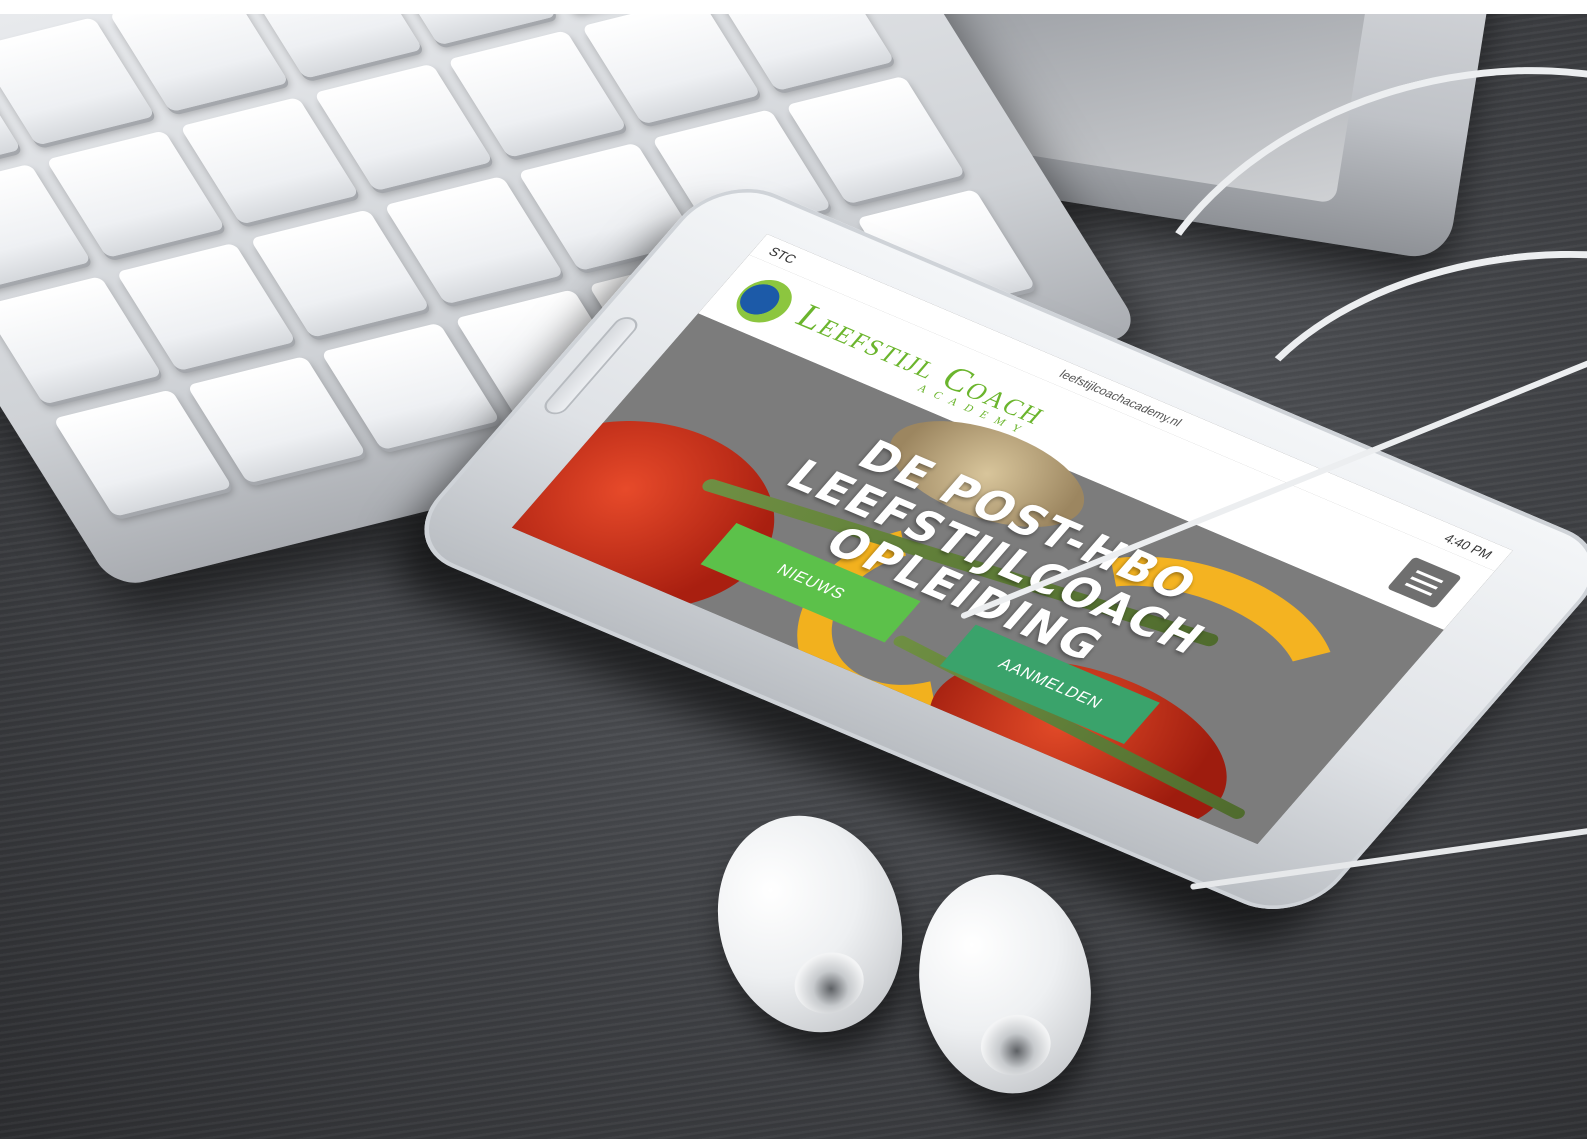  What do you see at coordinates (764, 301) in the screenshot?
I see `logo-icon` at bounding box center [764, 301].